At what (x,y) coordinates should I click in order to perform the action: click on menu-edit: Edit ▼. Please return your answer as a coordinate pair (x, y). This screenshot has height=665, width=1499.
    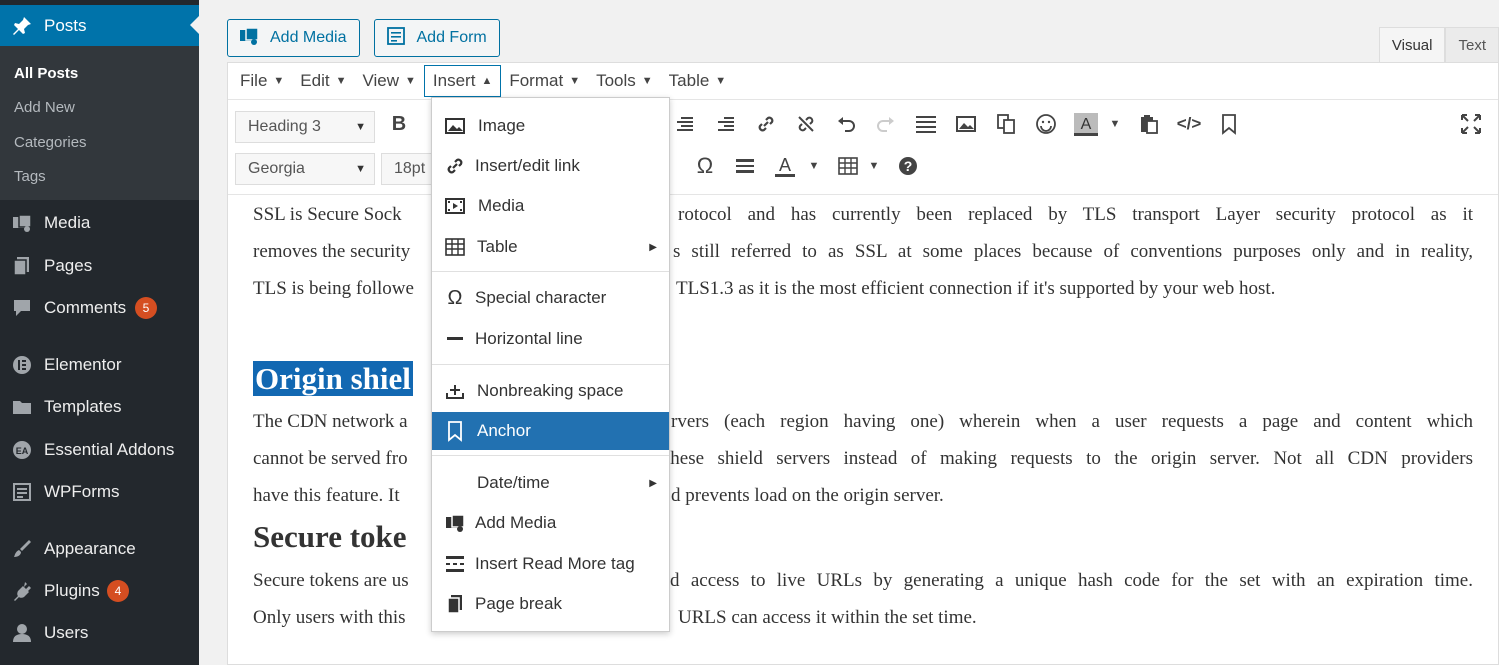
    Looking at the image, I should click on (323, 81).